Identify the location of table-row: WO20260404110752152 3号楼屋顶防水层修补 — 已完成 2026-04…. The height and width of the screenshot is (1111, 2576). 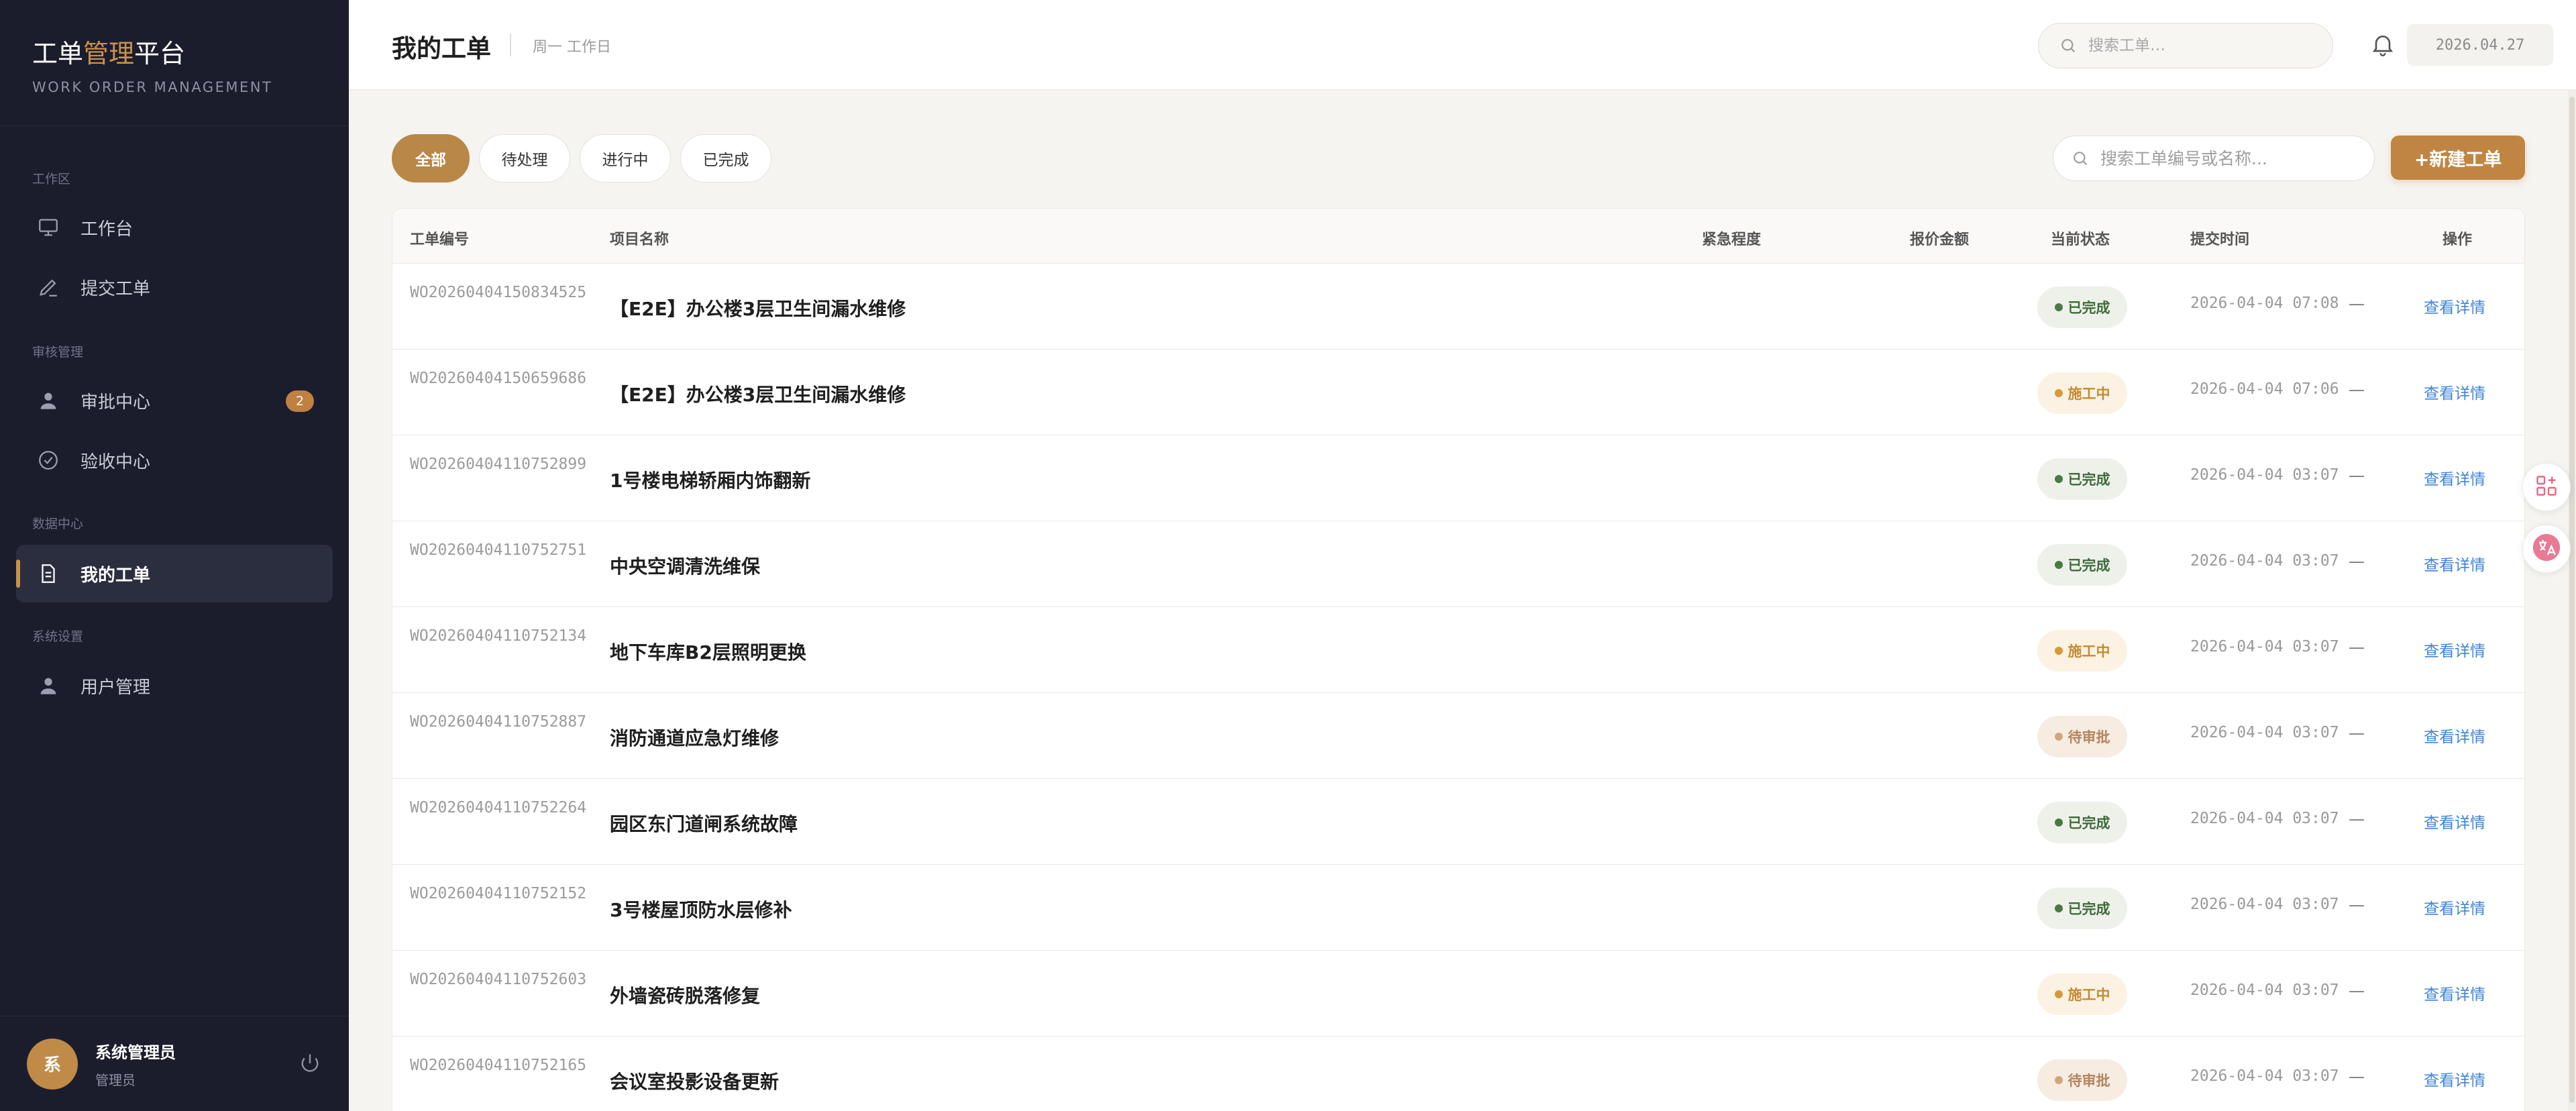
(1458, 908).